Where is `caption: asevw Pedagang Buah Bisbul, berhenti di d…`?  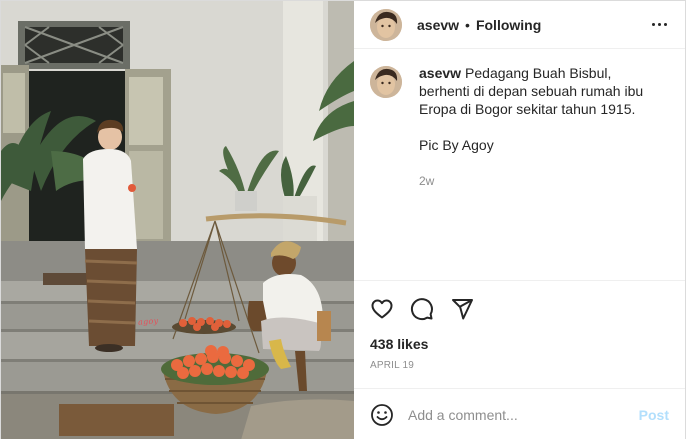
caption: asevw Pedagang Buah Bisbul, berhenti di d… is located at coordinates (539, 127).